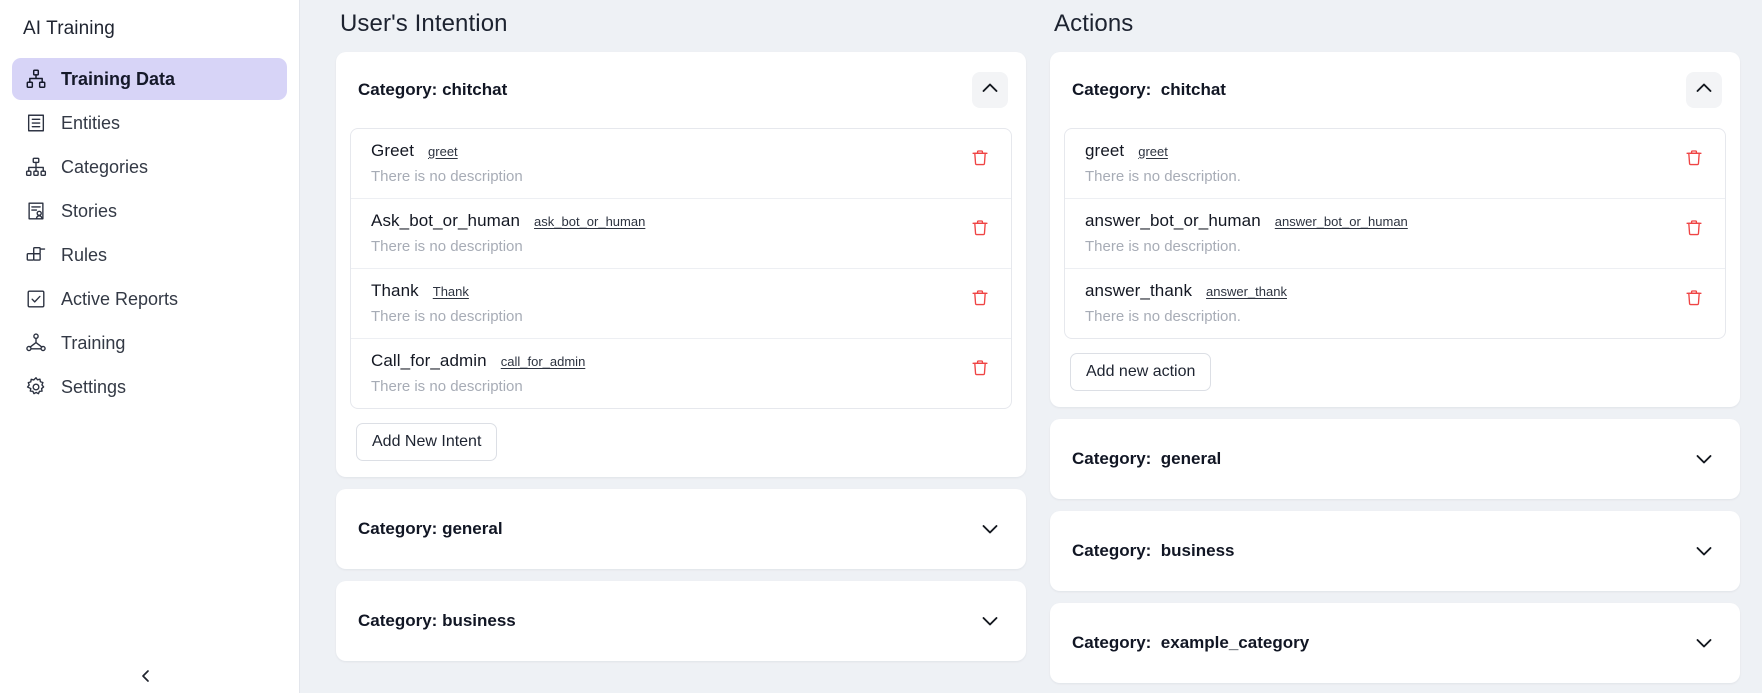  I want to click on story-doc-icon, so click(36, 211).